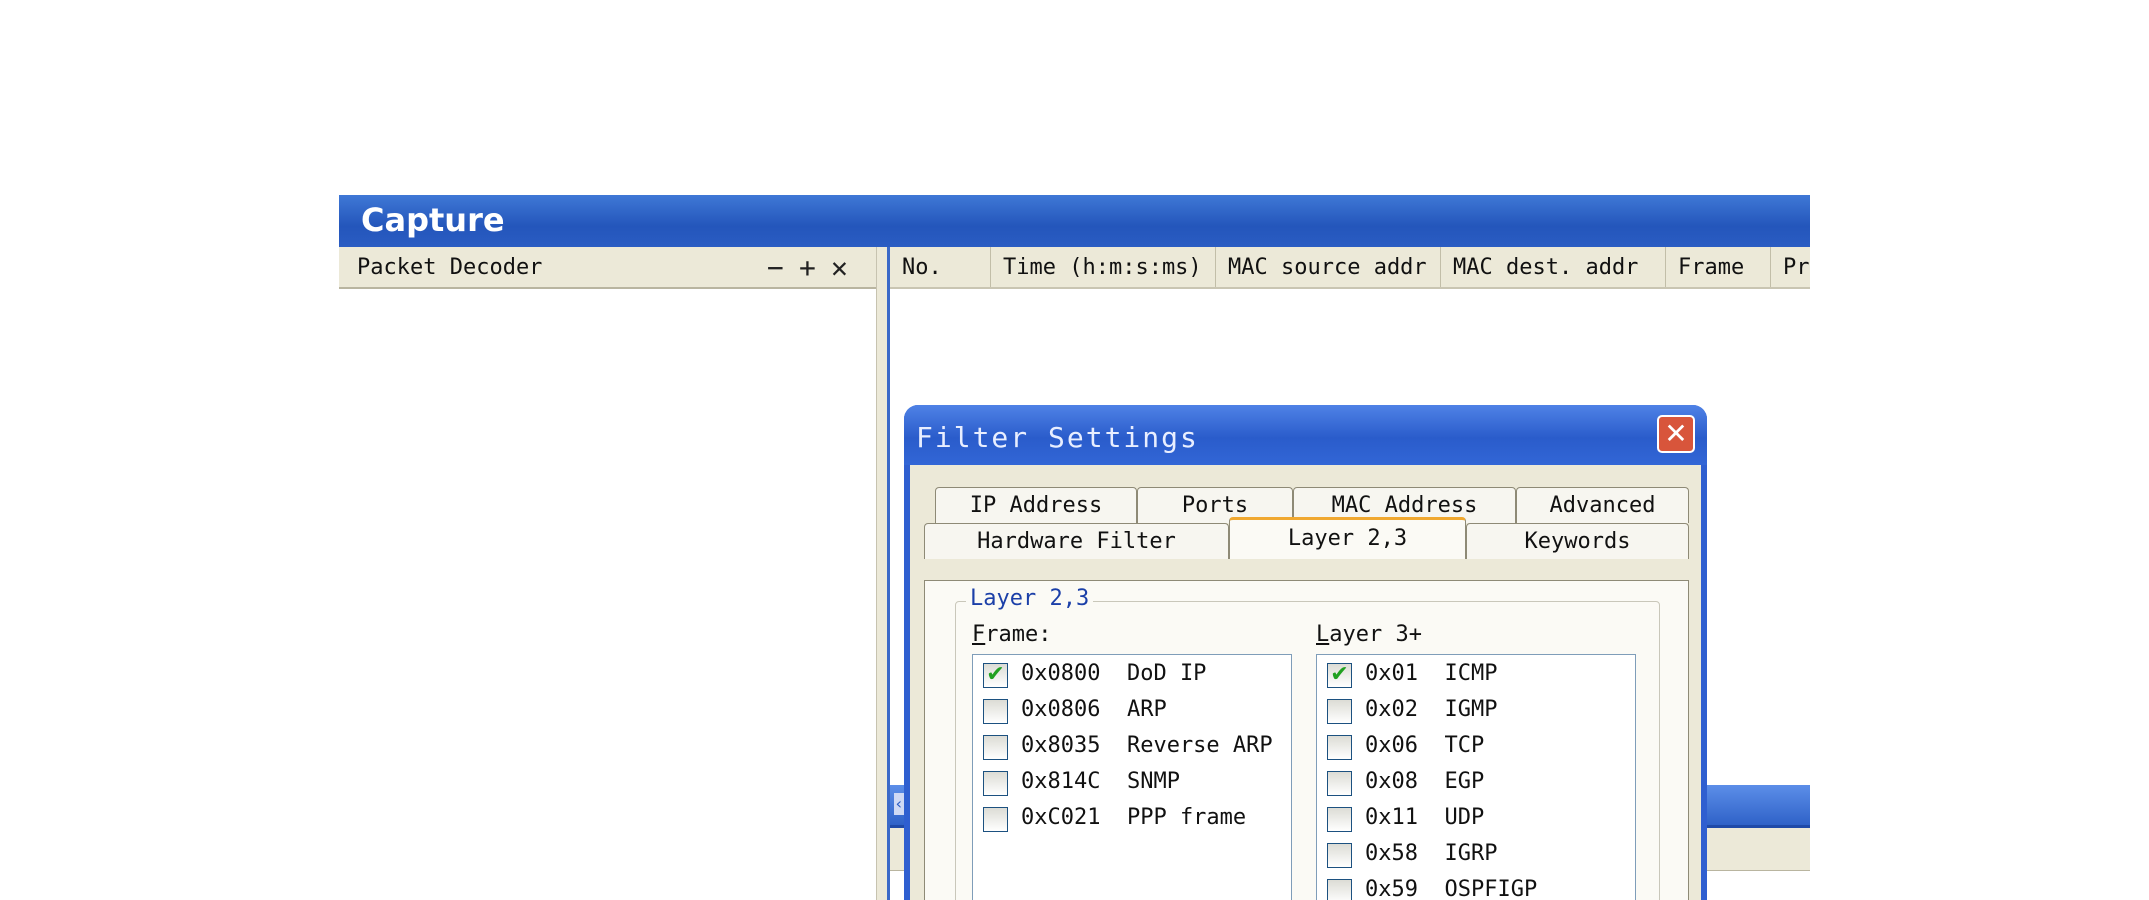 This screenshot has height=900, width=2149. Describe the element at coordinates (607, 268) in the screenshot. I see `packet-decoder-header: Packet Decoder − + ✕` at that location.